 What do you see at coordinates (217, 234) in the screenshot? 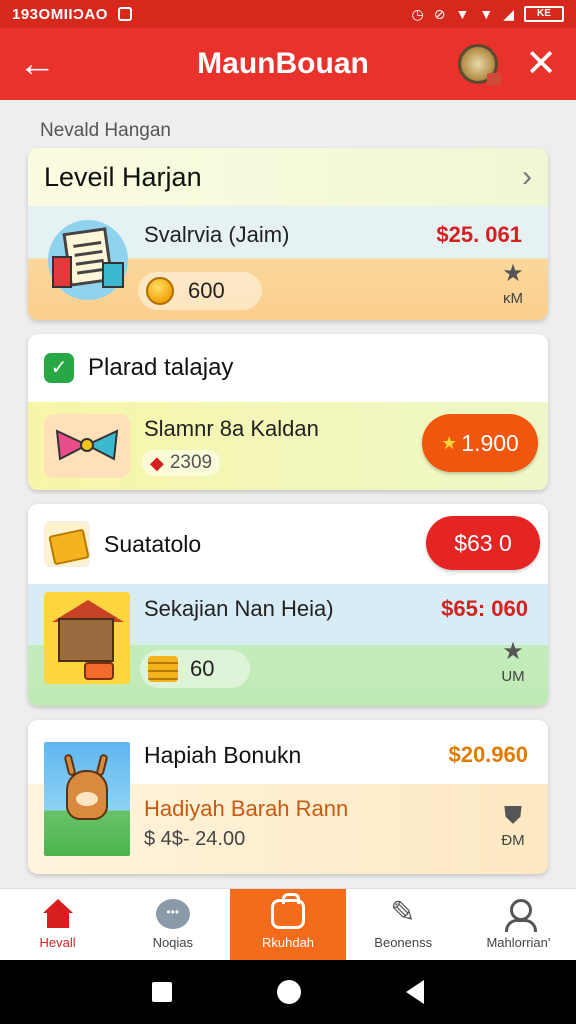
I see `item-name: Svalrvia (Jaim)` at bounding box center [217, 234].